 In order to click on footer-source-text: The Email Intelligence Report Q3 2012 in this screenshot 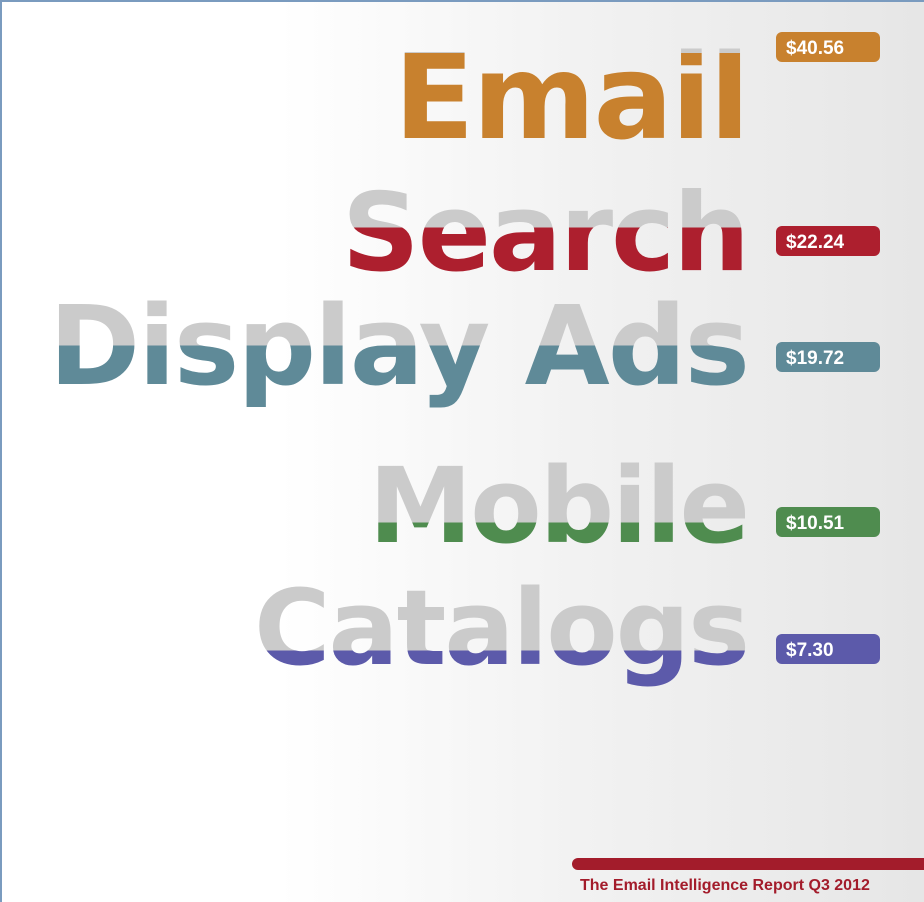, I will do `click(725, 885)`.